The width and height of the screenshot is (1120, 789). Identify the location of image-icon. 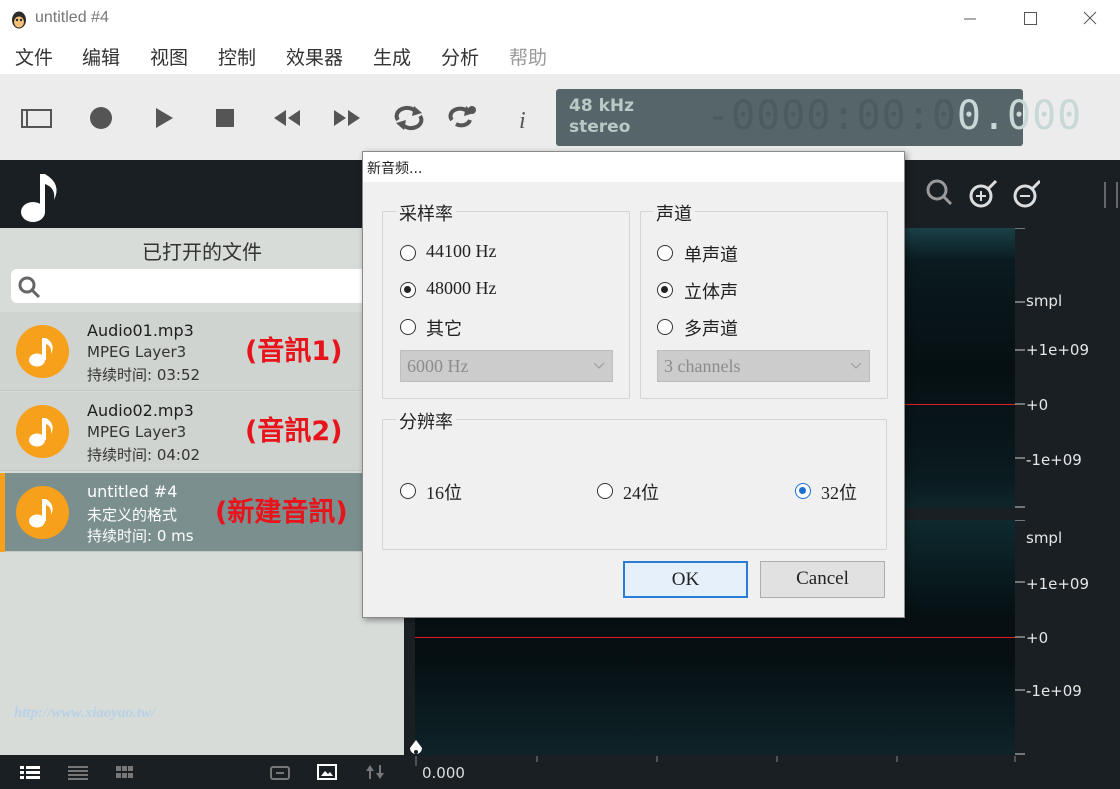
(327, 772).